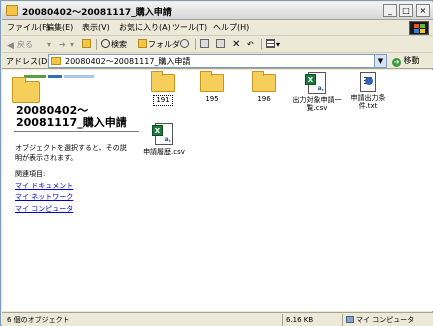  I want to click on delete-icon: ✕, so click(236, 44).